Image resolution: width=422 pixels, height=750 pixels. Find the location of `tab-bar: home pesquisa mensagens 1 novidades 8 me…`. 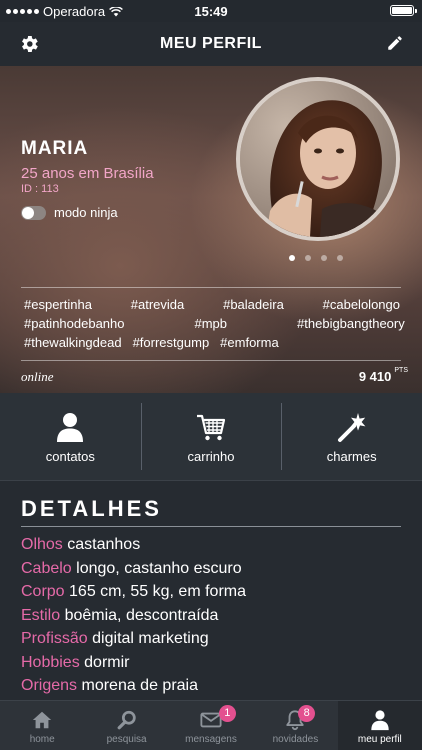

tab-bar: home pesquisa mensagens 1 novidades 8 me… is located at coordinates (211, 725).